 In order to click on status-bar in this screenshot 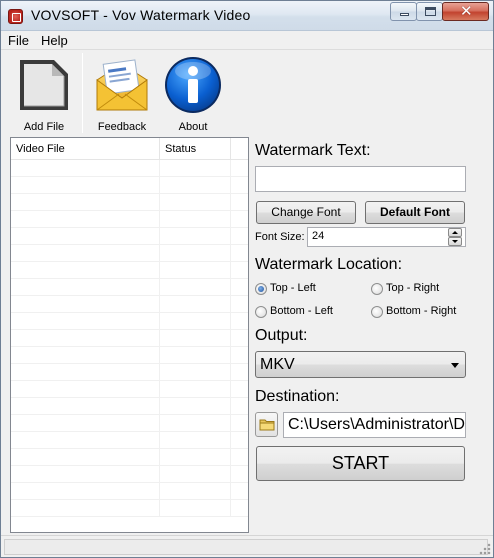, I will do `click(247, 546)`.